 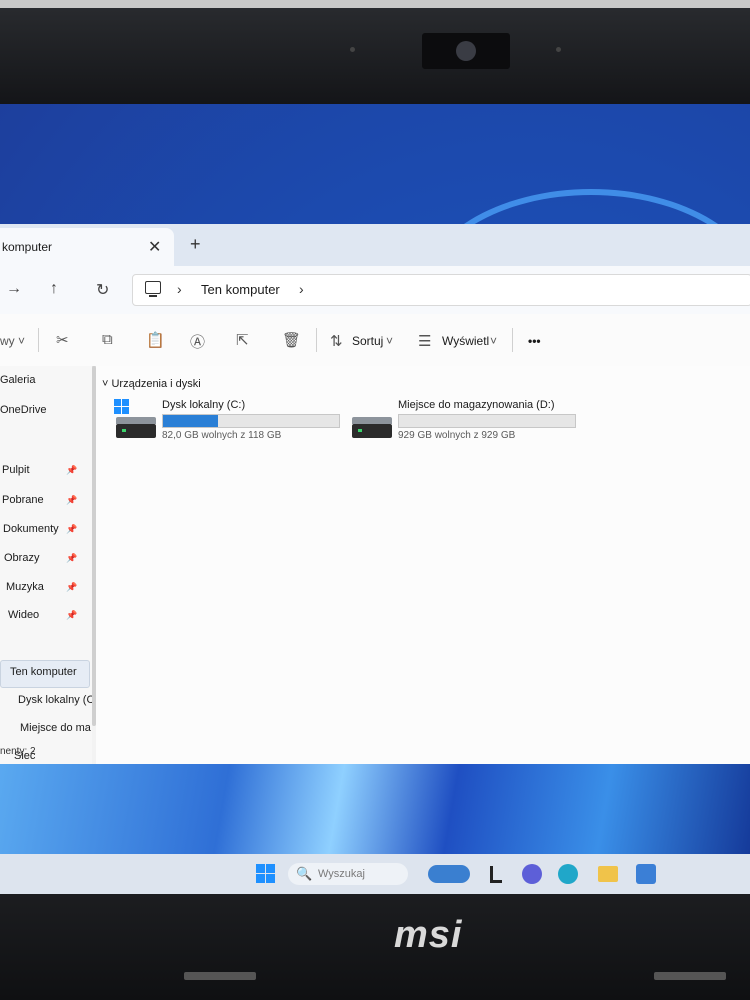 What do you see at coordinates (31, 529) in the screenshot?
I see `sidebar-item-documents: Dokumenty` at bounding box center [31, 529].